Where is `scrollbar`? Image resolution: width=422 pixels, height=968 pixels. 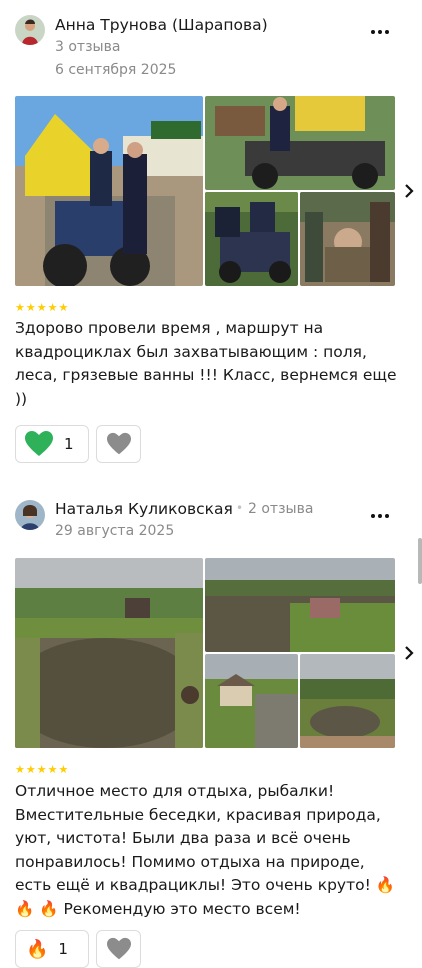 scrollbar is located at coordinates (420, 561).